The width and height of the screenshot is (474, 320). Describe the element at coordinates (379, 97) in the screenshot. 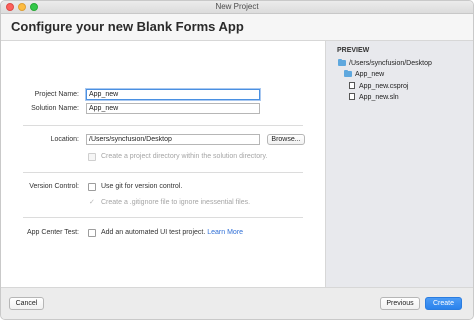

I see `tree-item-label: App_new.sln` at that location.